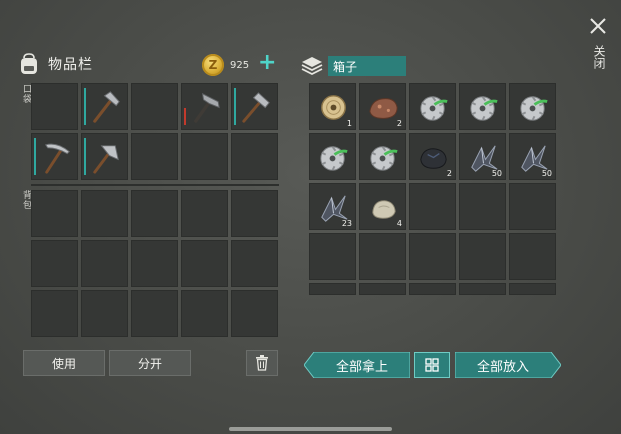  Describe the element at coordinates (150, 363) in the screenshot. I see `split-button: 分开` at that location.